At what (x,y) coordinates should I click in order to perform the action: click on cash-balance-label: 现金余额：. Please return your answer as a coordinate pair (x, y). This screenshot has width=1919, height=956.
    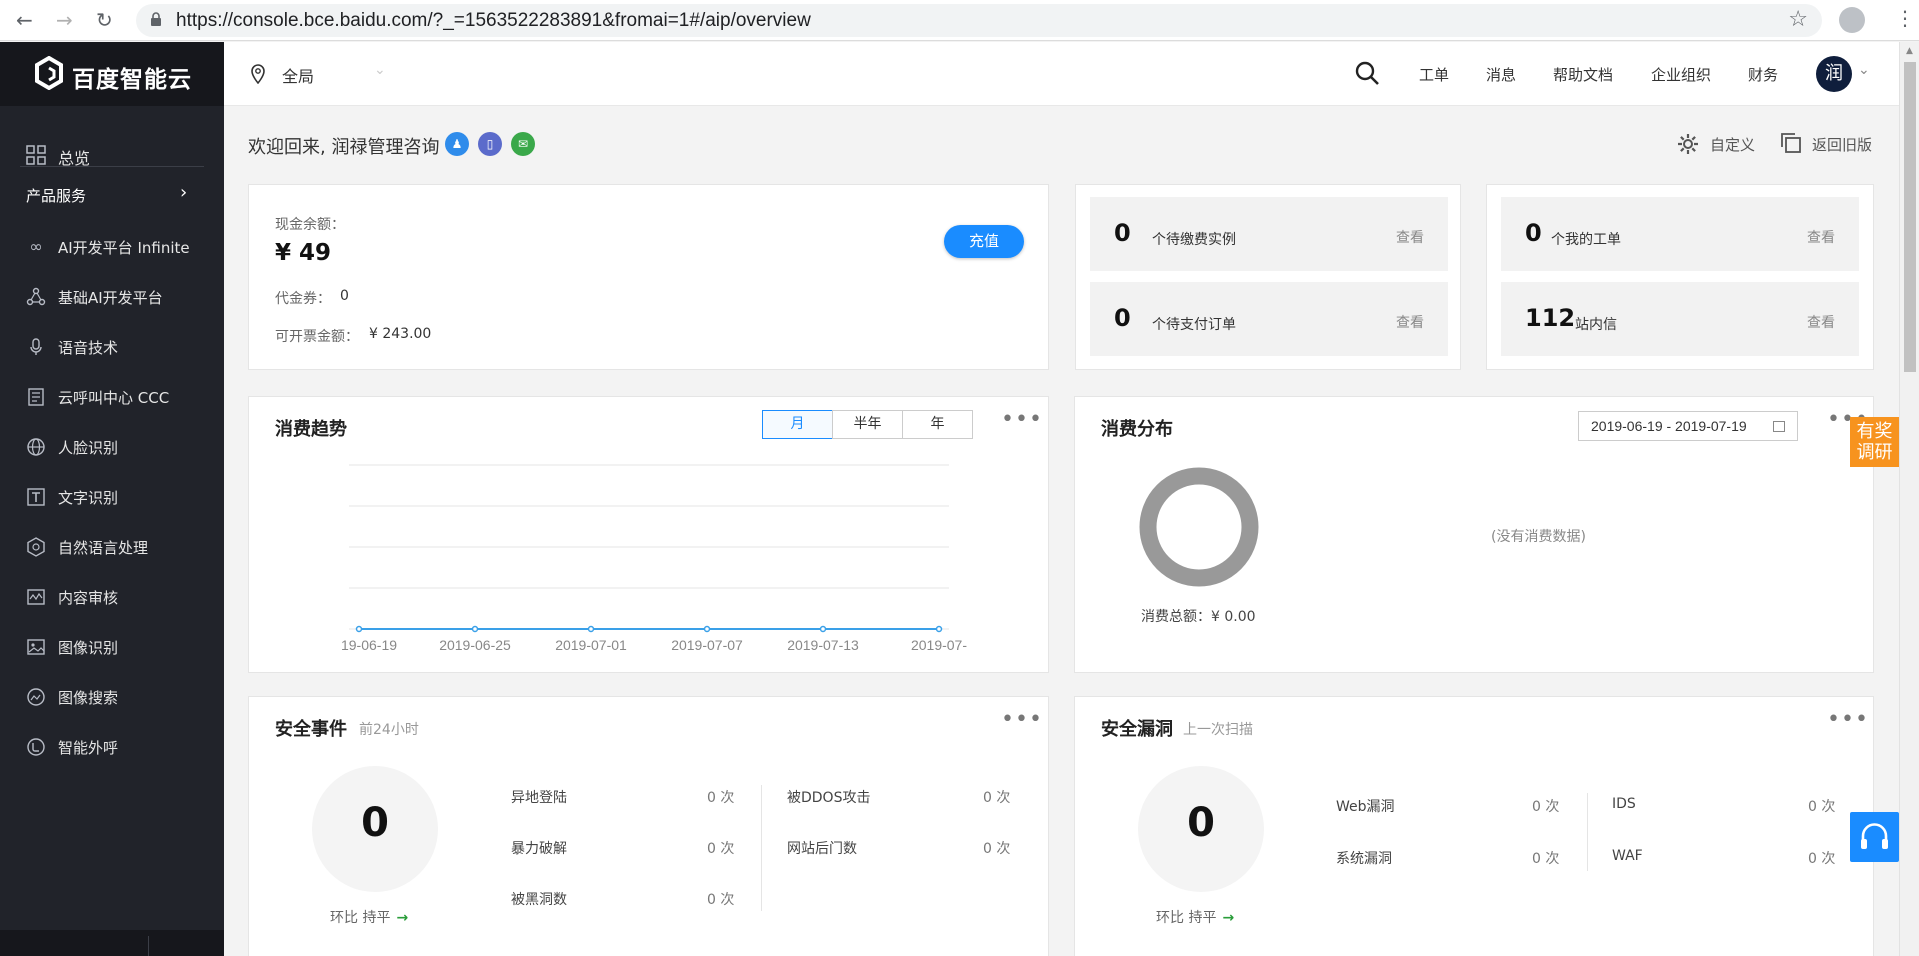
    Looking at the image, I should click on (310, 225).